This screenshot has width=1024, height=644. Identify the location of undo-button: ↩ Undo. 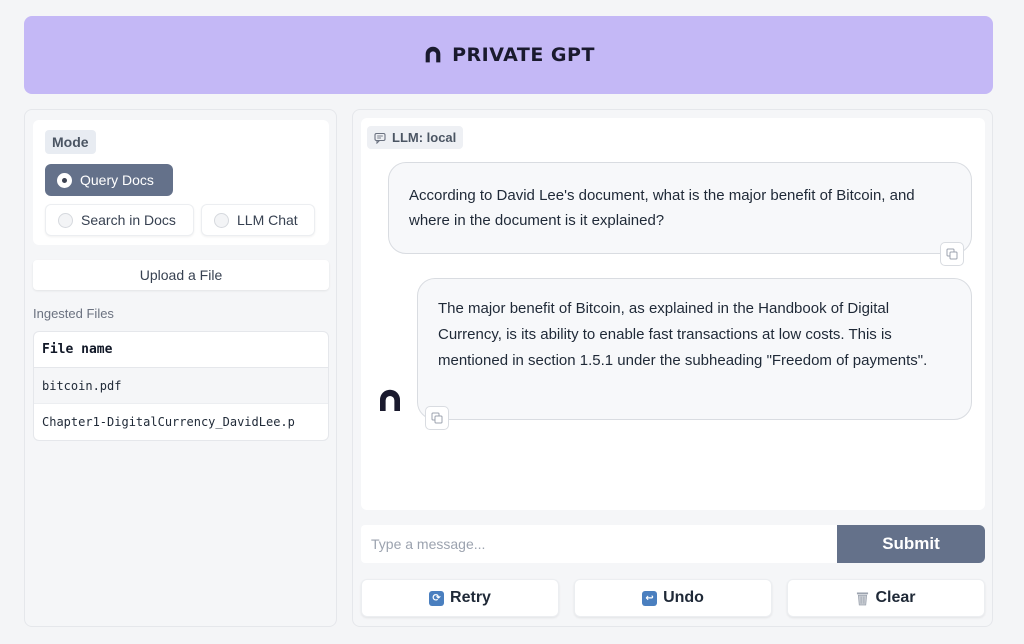
(673, 598).